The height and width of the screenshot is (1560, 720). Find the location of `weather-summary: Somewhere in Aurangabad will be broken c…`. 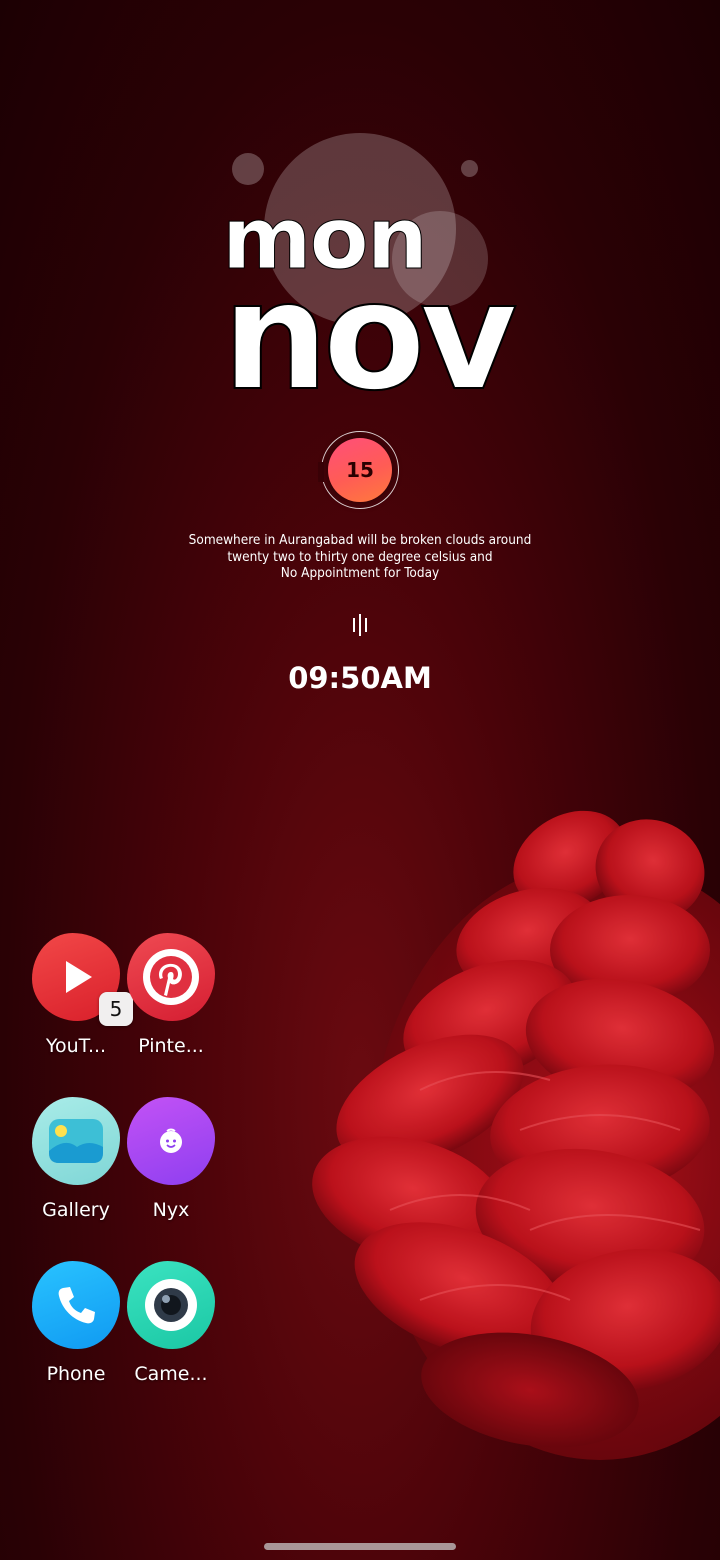

weather-summary: Somewhere in Aurangabad will be broken c… is located at coordinates (360, 557).